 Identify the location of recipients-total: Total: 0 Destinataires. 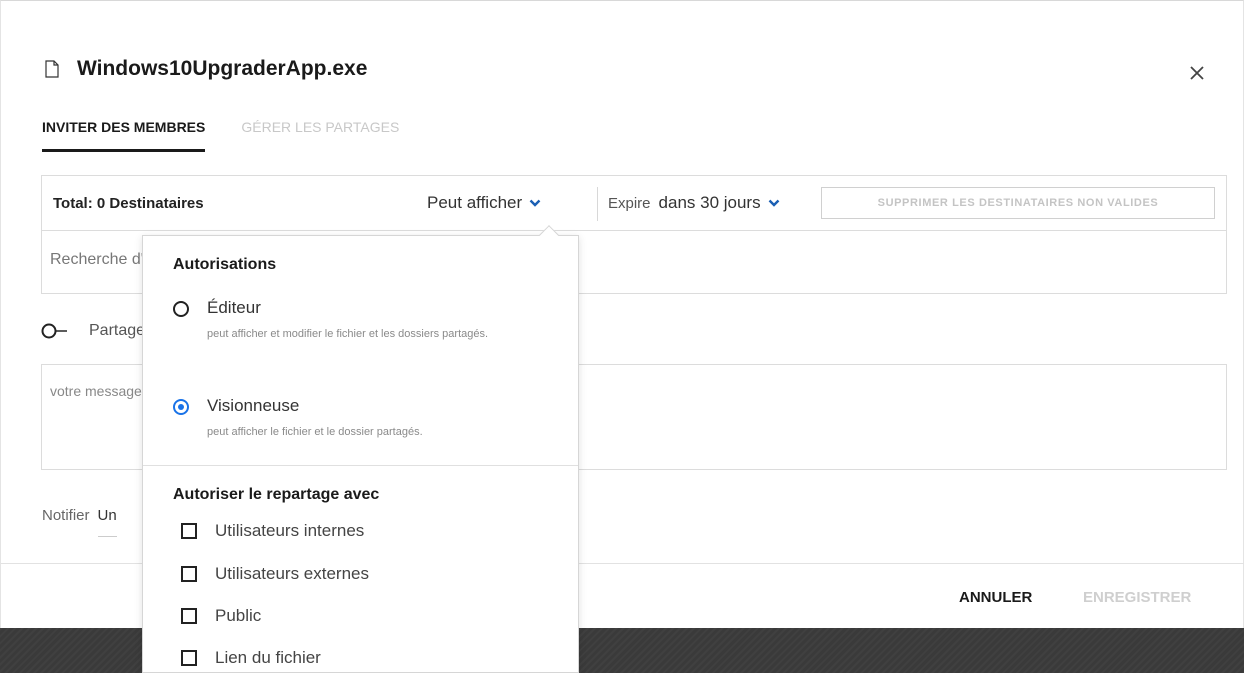
(128, 203).